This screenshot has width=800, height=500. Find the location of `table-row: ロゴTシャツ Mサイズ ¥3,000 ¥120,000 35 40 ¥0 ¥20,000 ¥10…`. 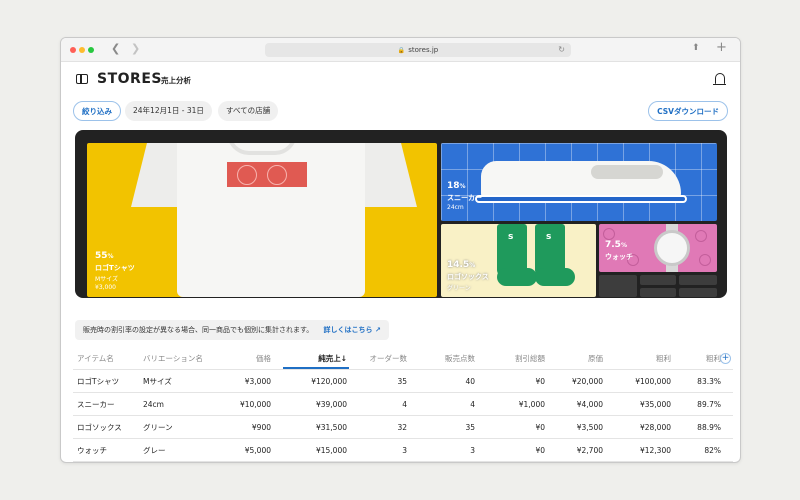

table-row: ロゴTシャツ Mサイズ ¥3,000 ¥120,000 35 40 ¥0 ¥20,000 ¥10… is located at coordinates (403, 381).